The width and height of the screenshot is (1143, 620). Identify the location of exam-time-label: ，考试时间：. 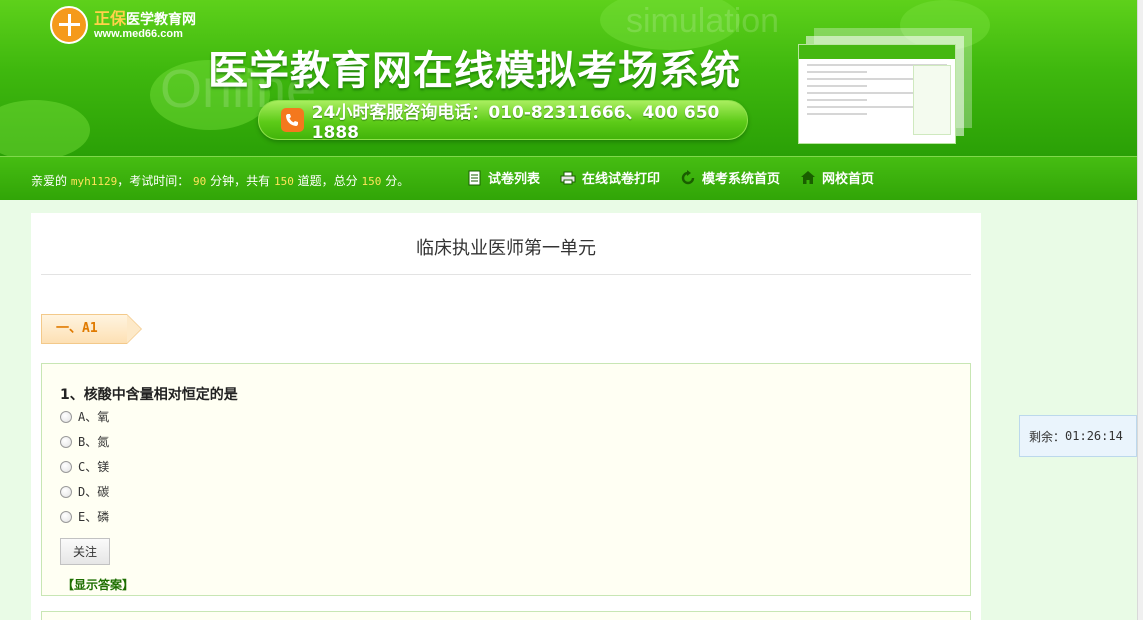
(153, 181).